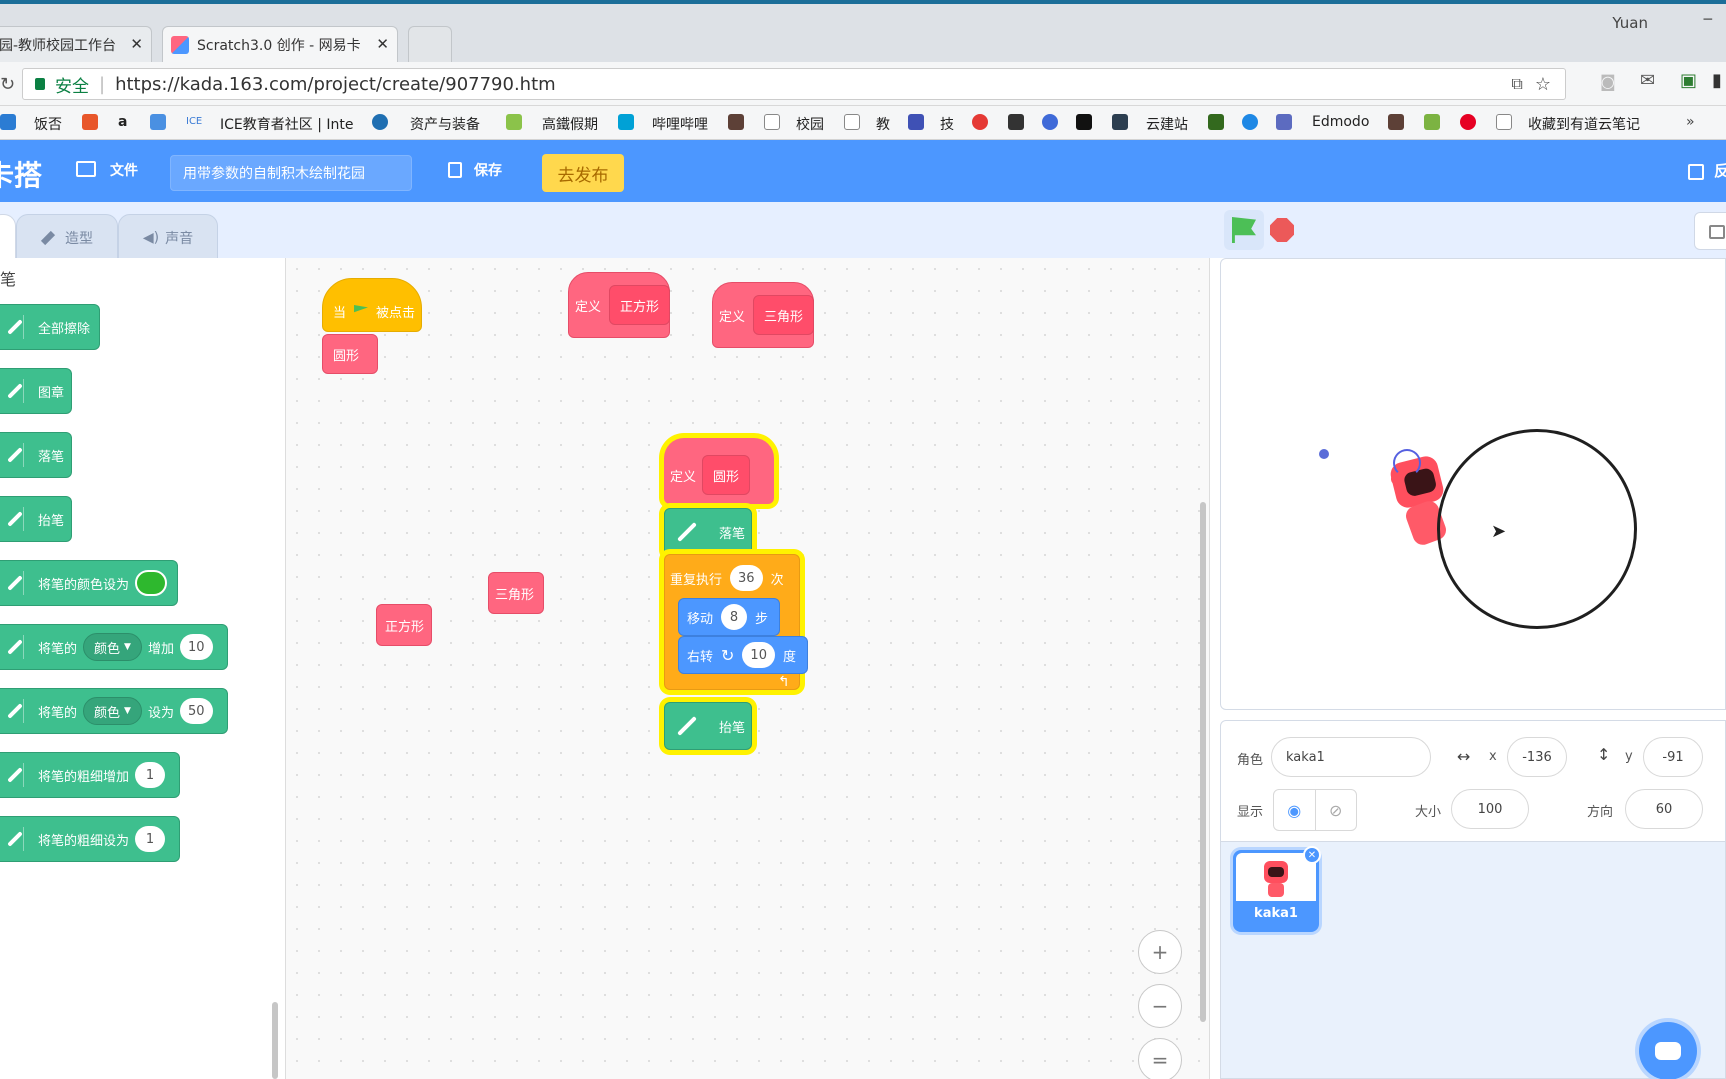 The width and height of the screenshot is (1726, 1079). What do you see at coordinates (122, 122) in the screenshot?
I see `bookmark-item: a` at bounding box center [122, 122].